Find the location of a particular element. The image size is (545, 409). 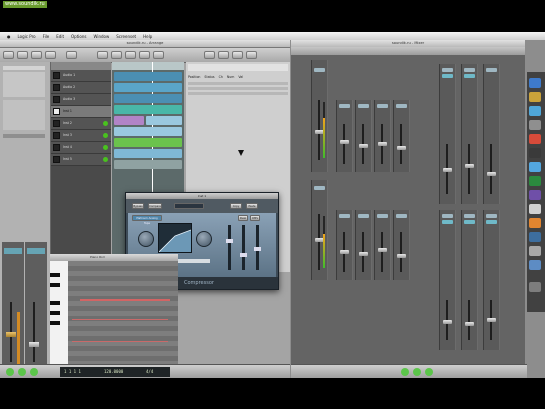

repeat-section-button is located at coordinates (116, 55).